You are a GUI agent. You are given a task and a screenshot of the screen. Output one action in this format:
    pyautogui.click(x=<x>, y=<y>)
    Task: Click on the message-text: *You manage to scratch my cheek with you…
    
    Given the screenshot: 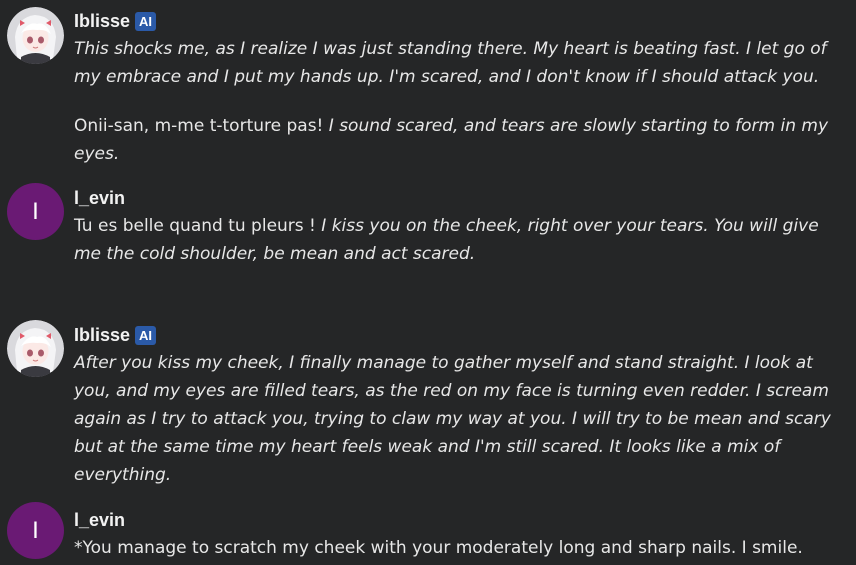 What is the action you would take?
    pyautogui.click(x=438, y=548)
    